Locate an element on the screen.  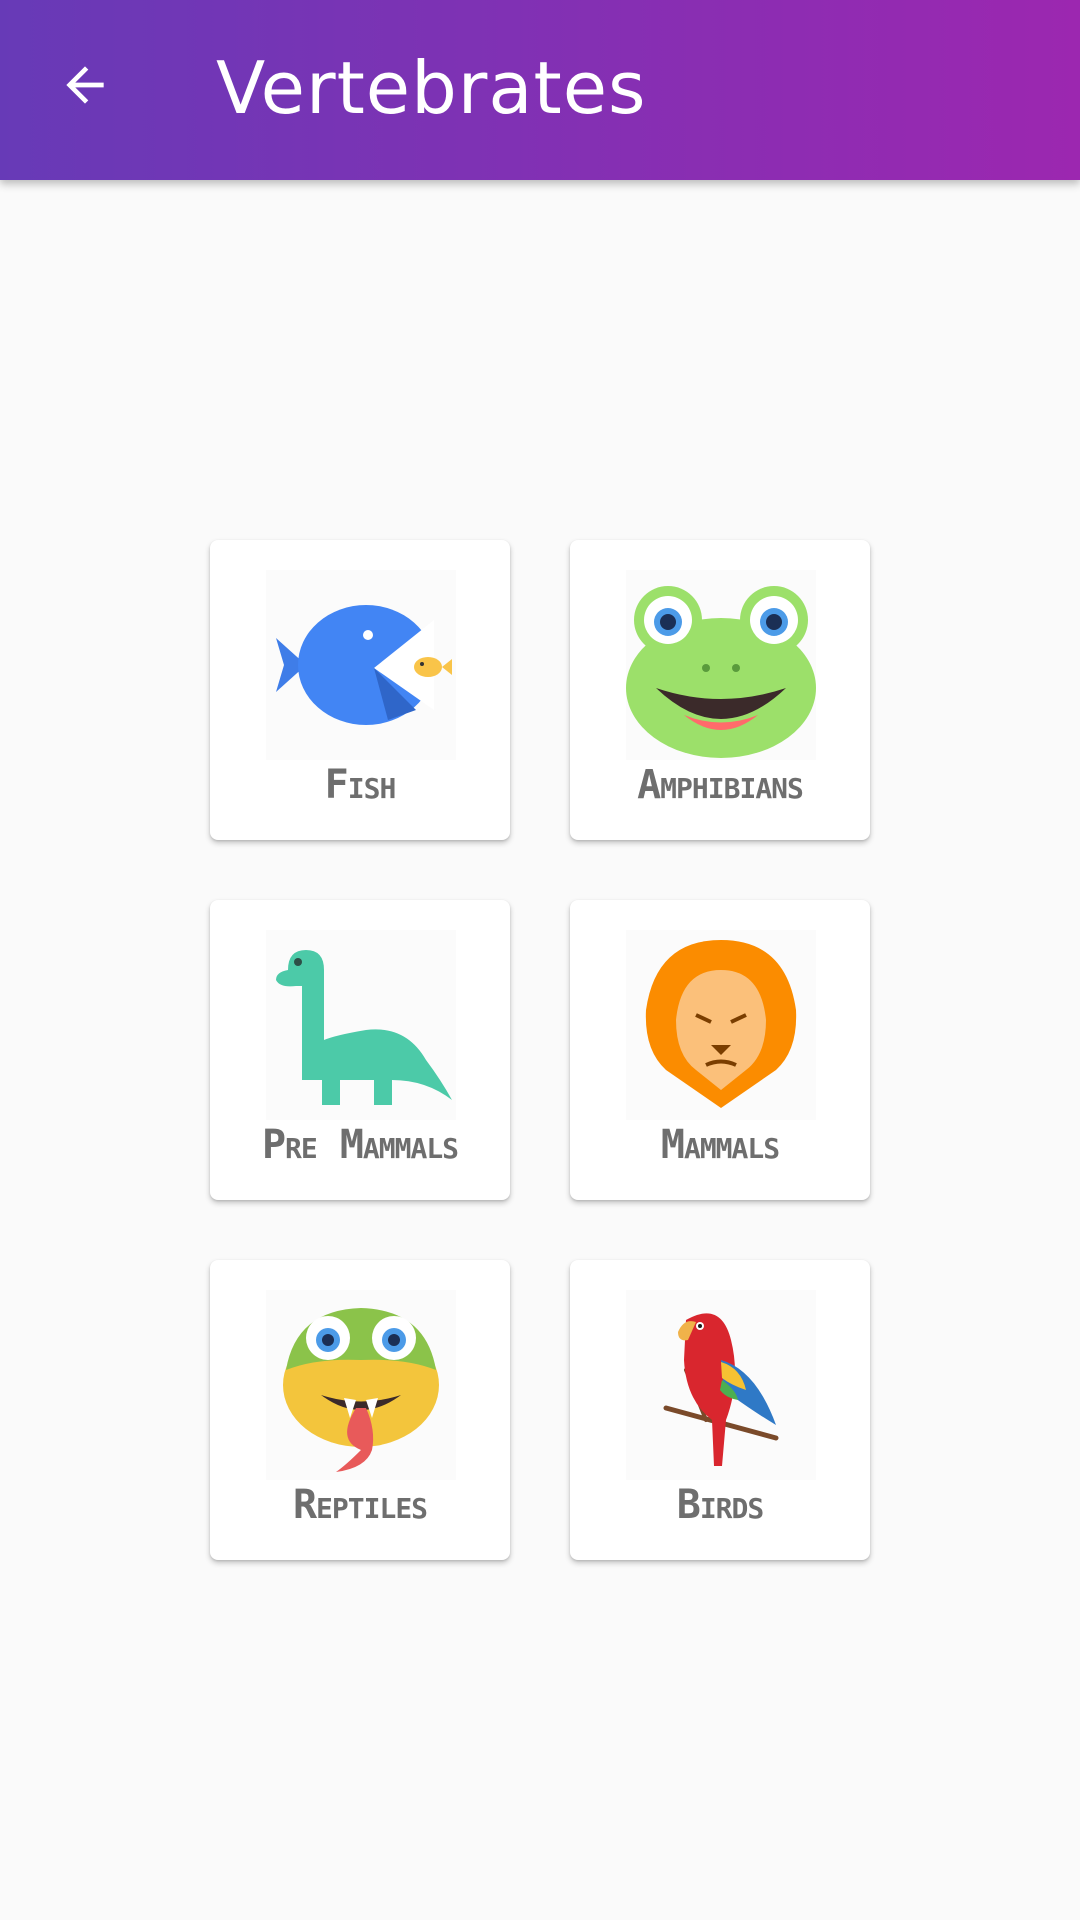
parrot-icon is located at coordinates (721, 1385).